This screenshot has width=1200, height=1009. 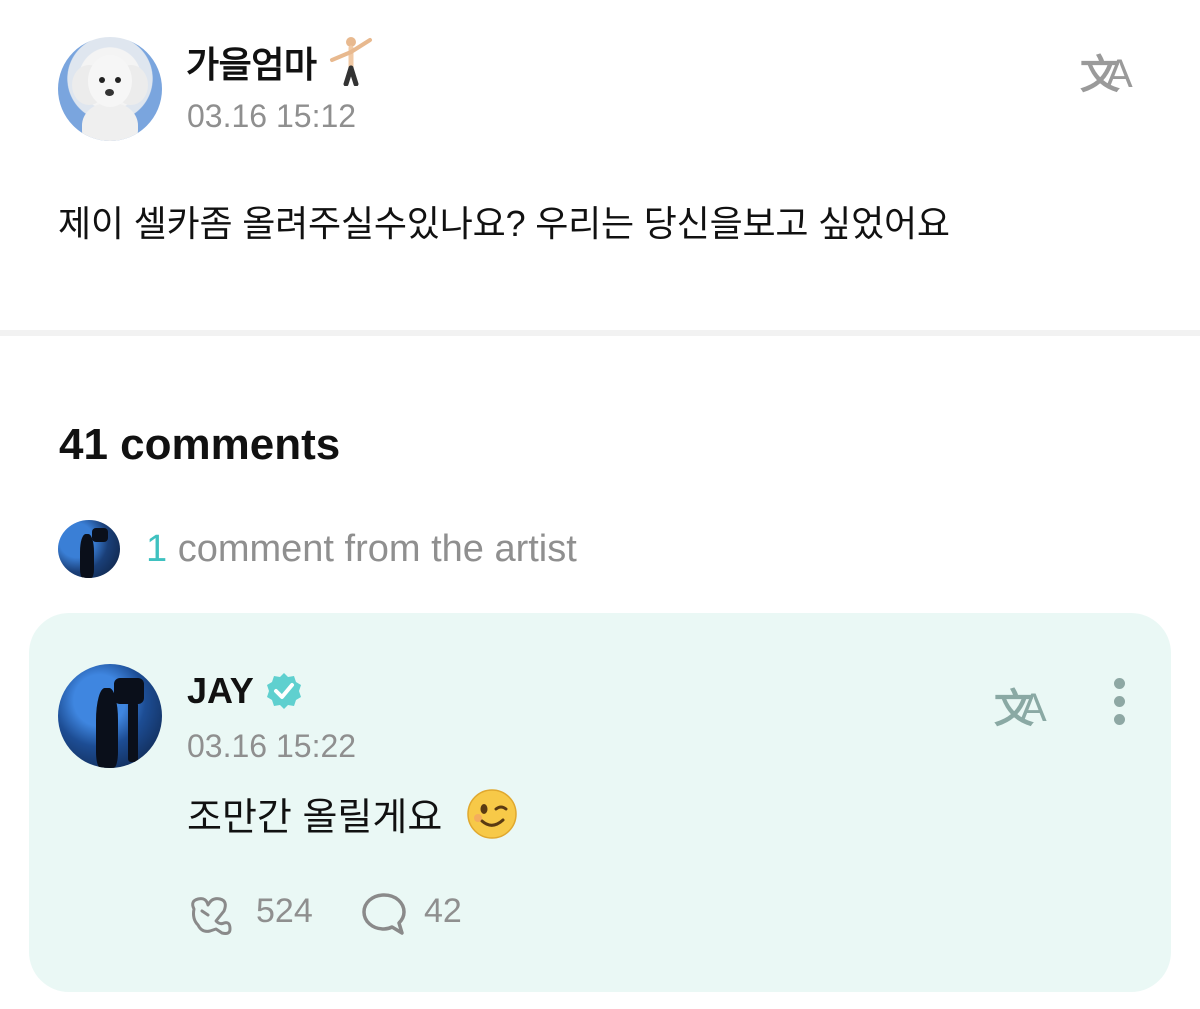 I want to click on artist-comment-timestamp: 03.16 15:22, so click(x=272, y=746).